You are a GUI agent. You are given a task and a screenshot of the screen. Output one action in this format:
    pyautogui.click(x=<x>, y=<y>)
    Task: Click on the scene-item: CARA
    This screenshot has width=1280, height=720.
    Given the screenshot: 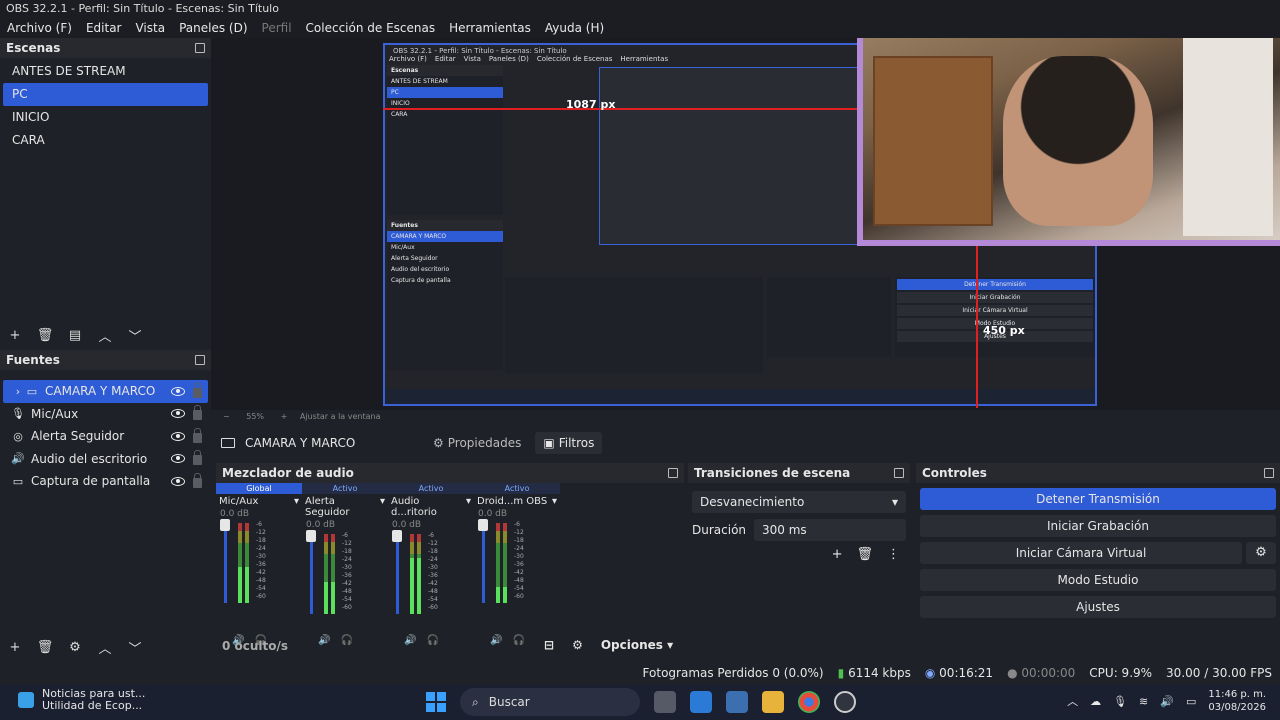 What is the action you would take?
    pyautogui.click(x=105, y=140)
    